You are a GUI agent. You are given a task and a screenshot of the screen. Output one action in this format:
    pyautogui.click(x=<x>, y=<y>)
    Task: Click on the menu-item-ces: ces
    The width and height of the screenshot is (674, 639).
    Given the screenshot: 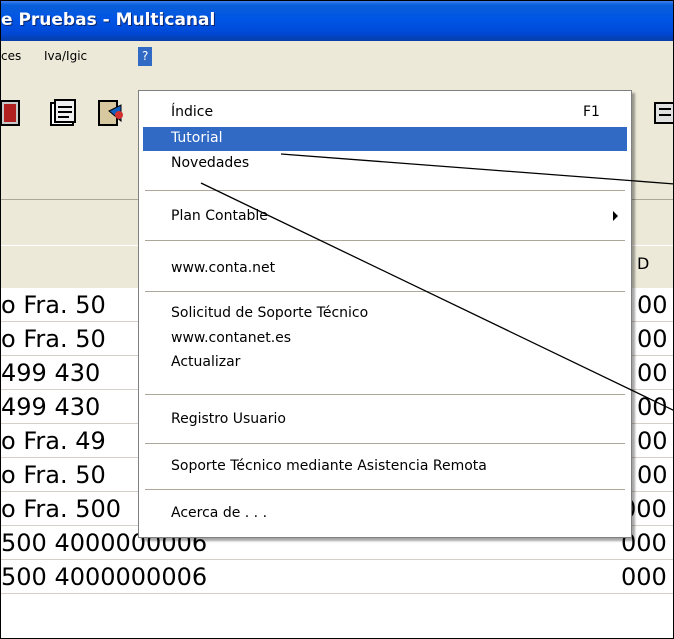 What is the action you would take?
    pyautogui.click(x=11, y=56)
    